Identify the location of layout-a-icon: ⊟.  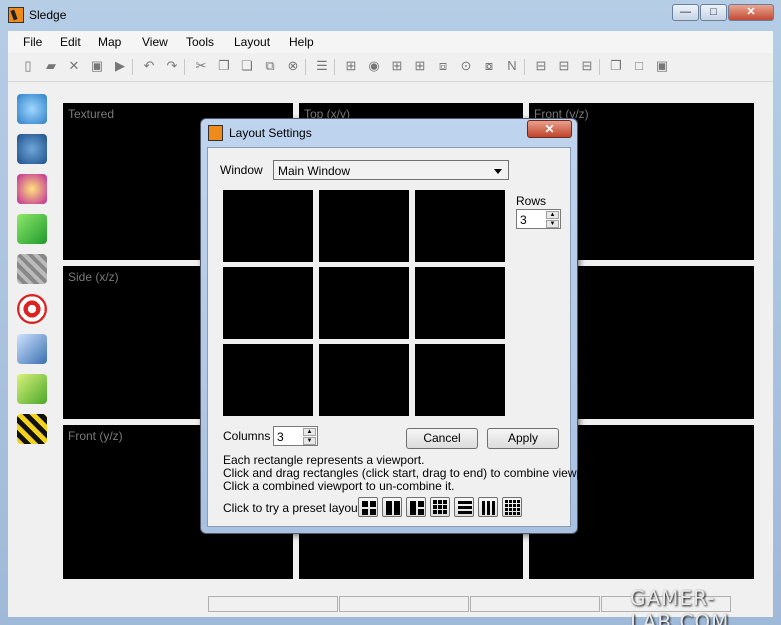
(541, 66).